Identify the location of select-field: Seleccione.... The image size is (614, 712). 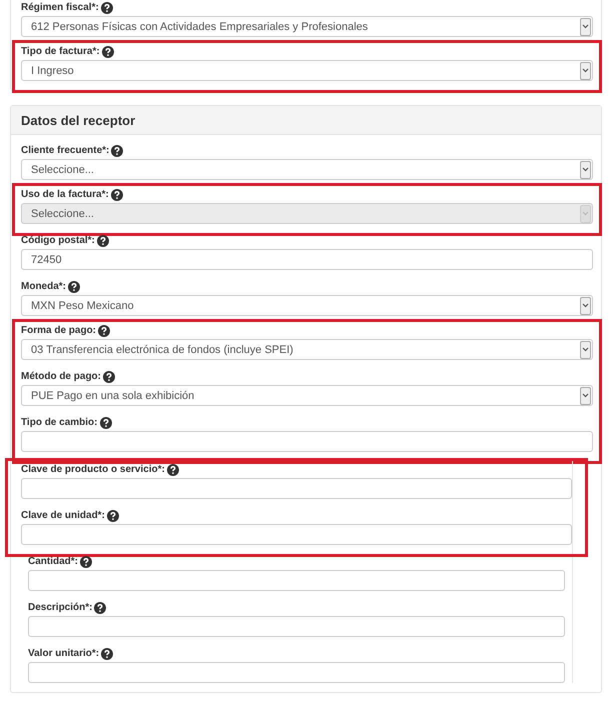
(307, 169).